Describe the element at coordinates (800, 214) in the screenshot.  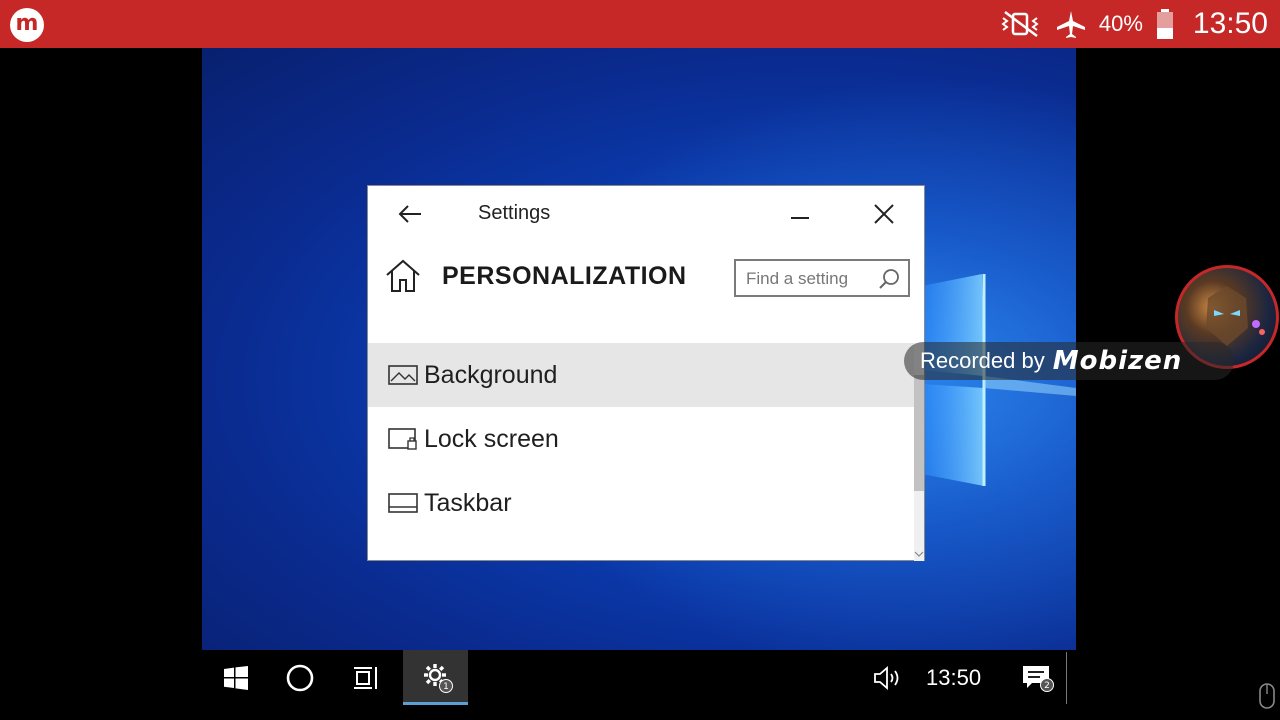
I see `minimize-button` at that location.